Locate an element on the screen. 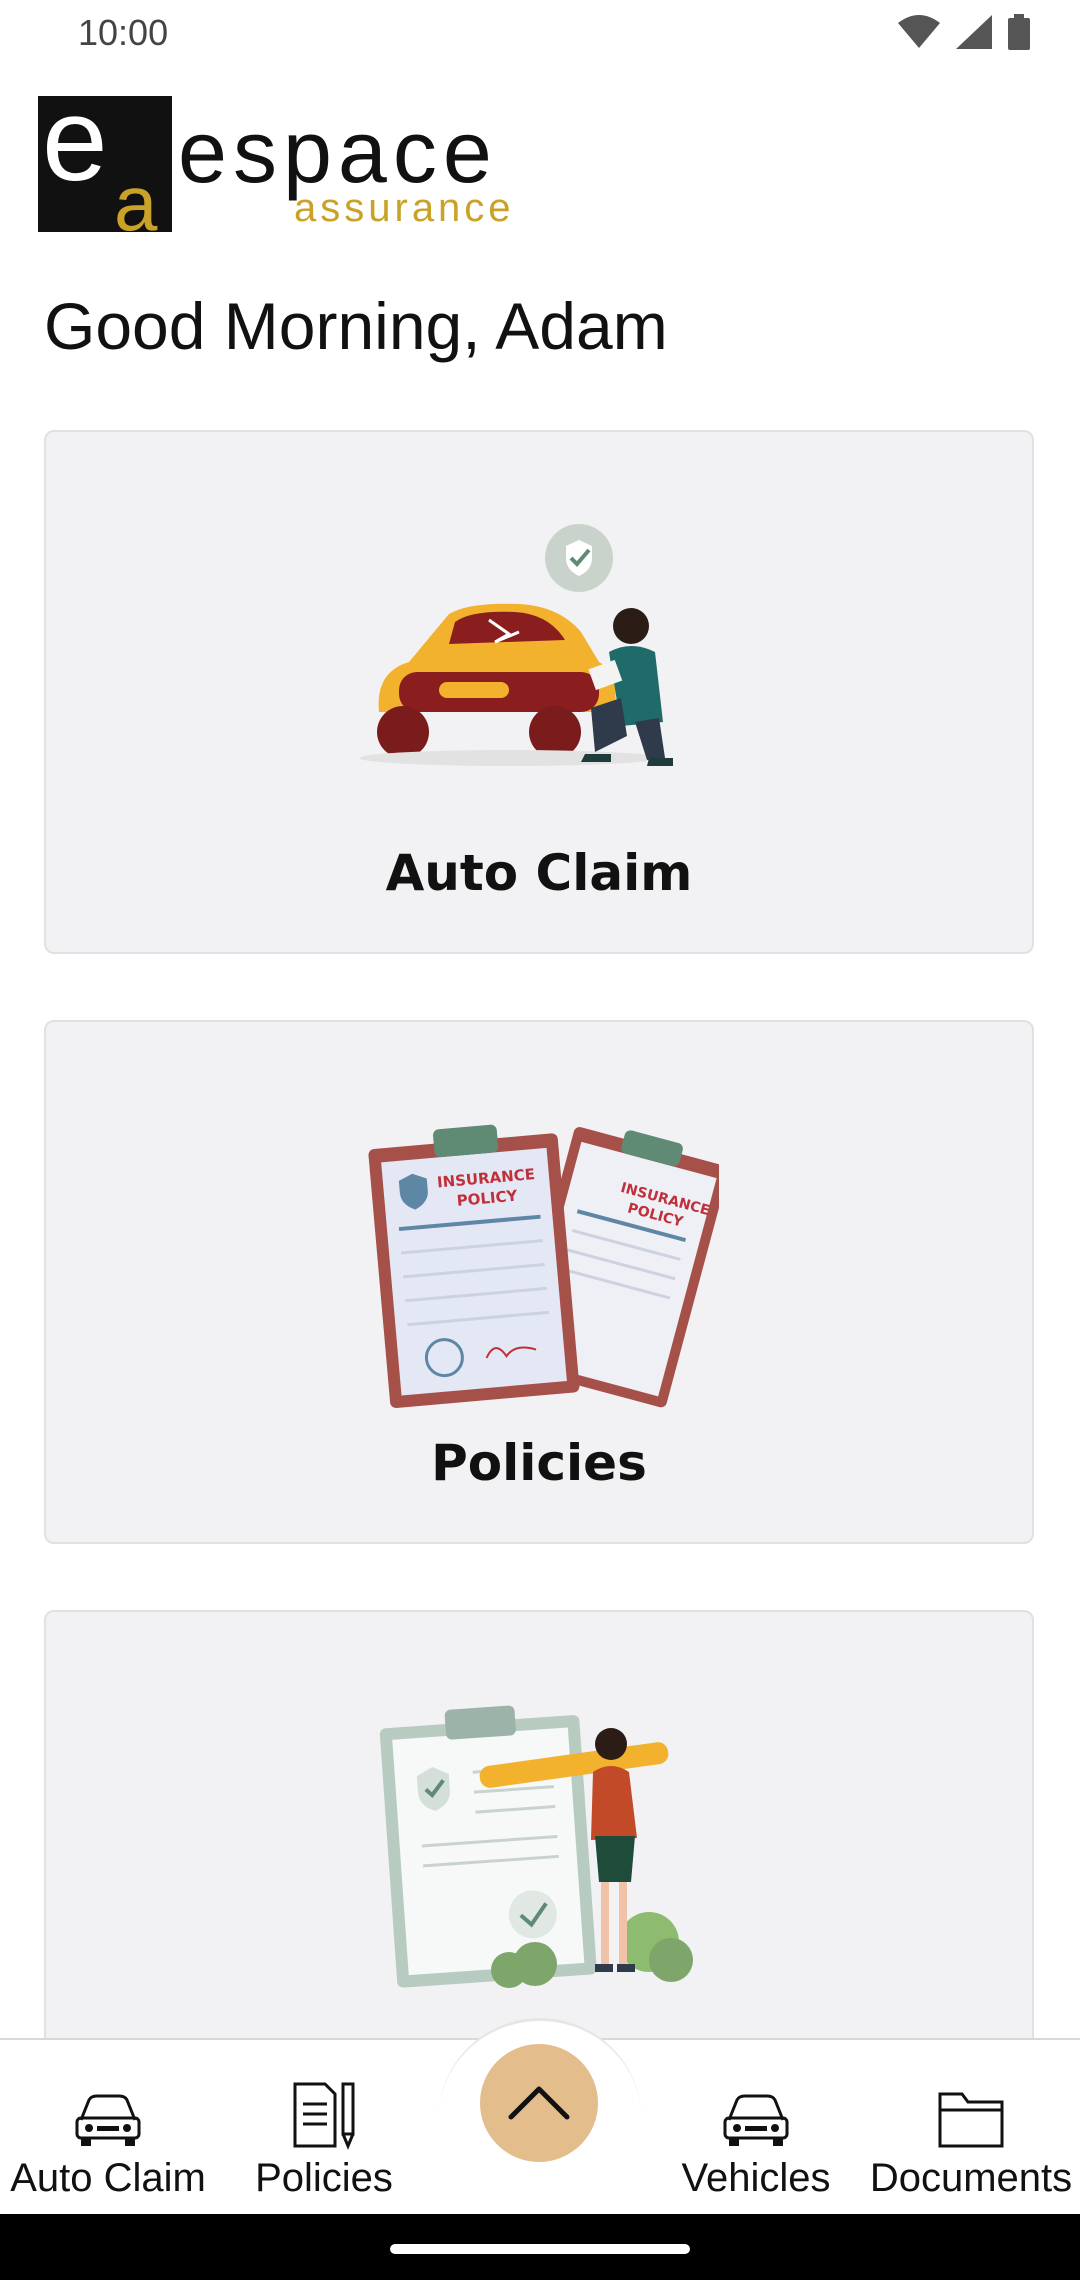 The image size is (1080, 2280). system-gesture-bar is located at coordinates (540, 2247).